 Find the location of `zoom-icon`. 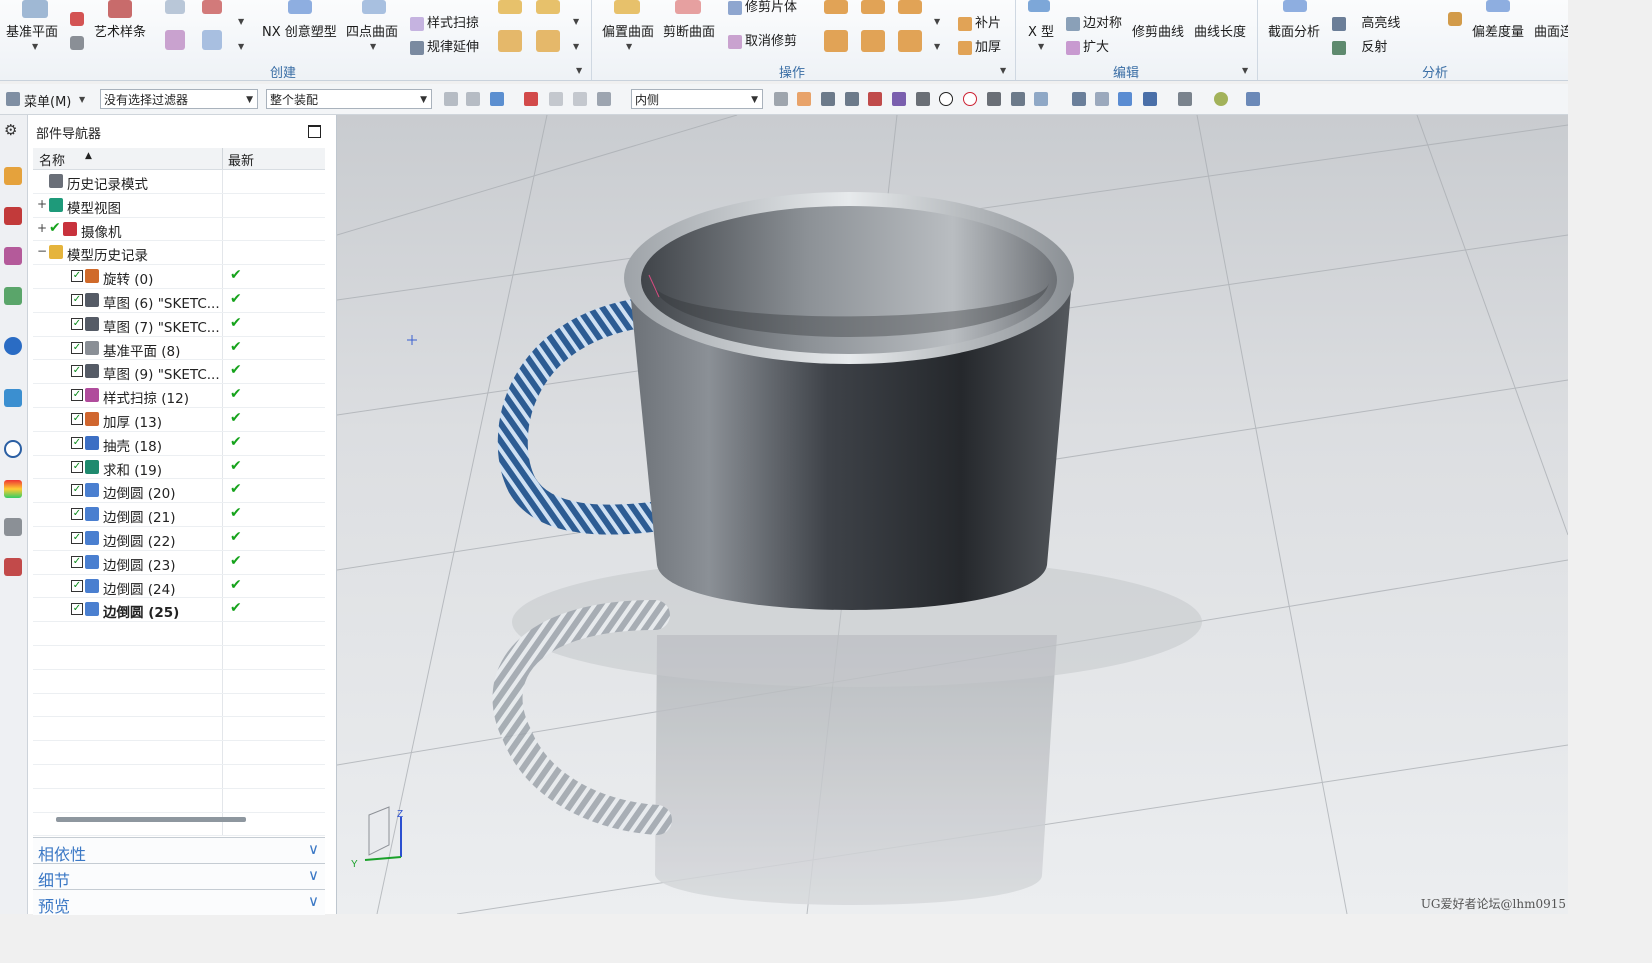

zoom-icon is located at coordinates (1102, 99).